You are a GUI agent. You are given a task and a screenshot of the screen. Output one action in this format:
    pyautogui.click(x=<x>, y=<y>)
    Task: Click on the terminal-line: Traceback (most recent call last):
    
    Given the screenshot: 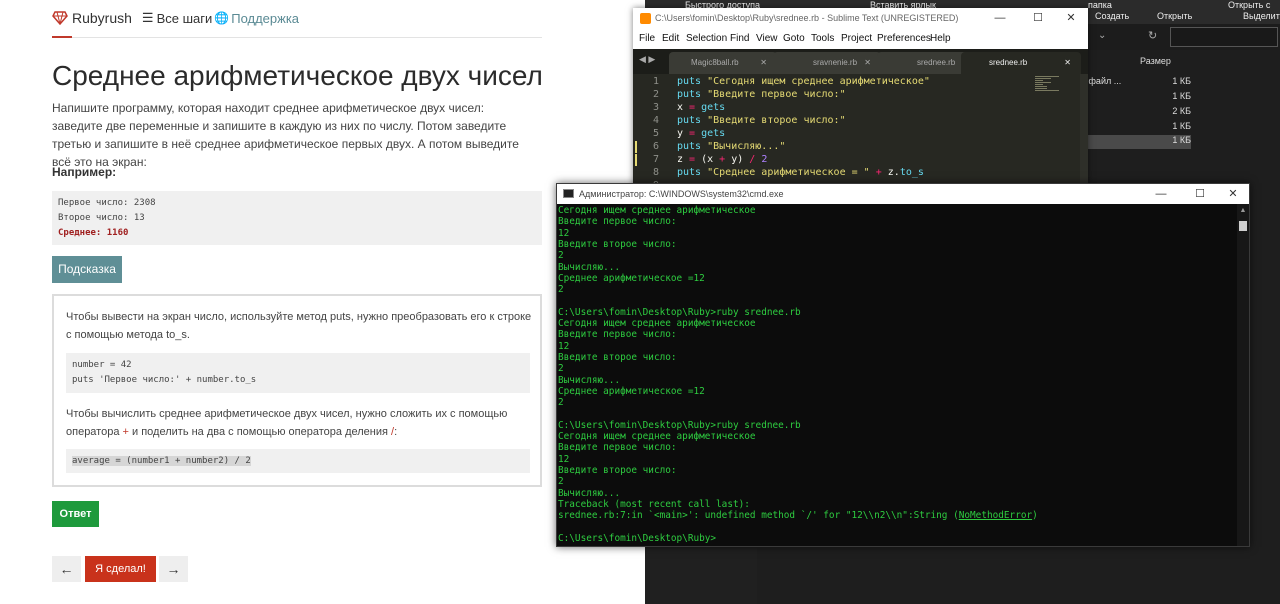 What is the action you would take?
    pyautogui.click(x=654, y=504)
    